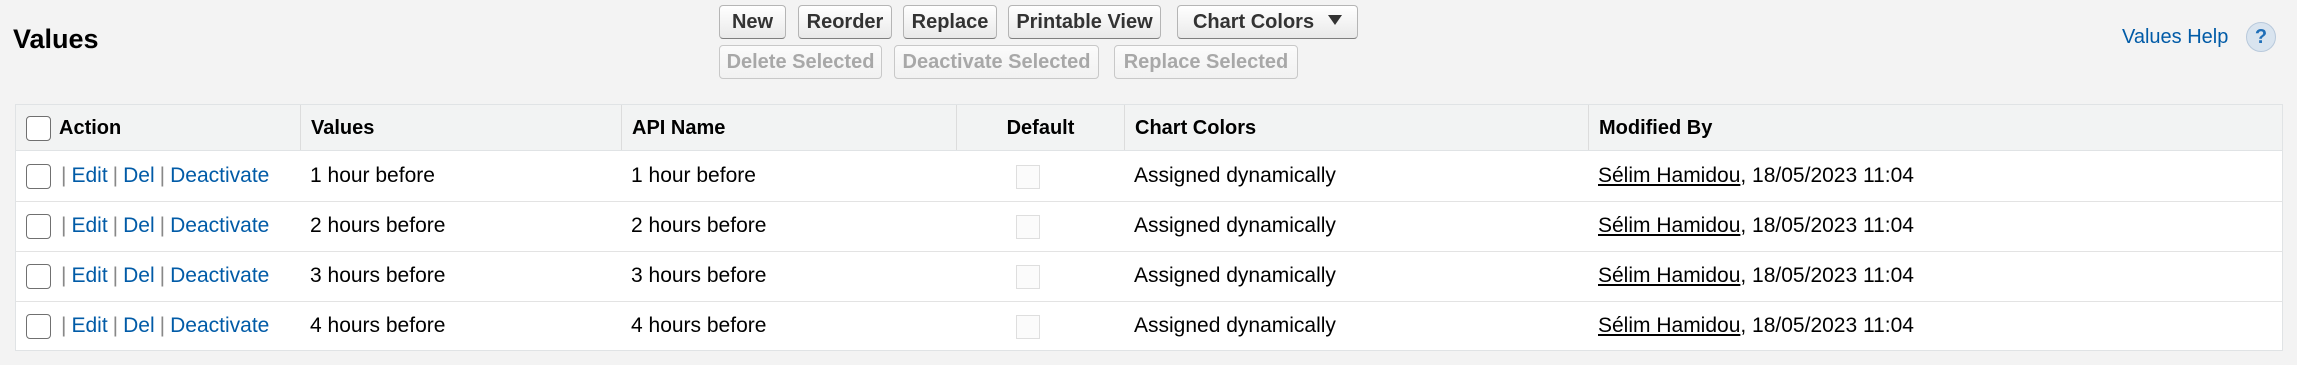  Describe the element at coordinates (845, 22) in the screenshot. I see `reorder-button: Reorder` at that location.